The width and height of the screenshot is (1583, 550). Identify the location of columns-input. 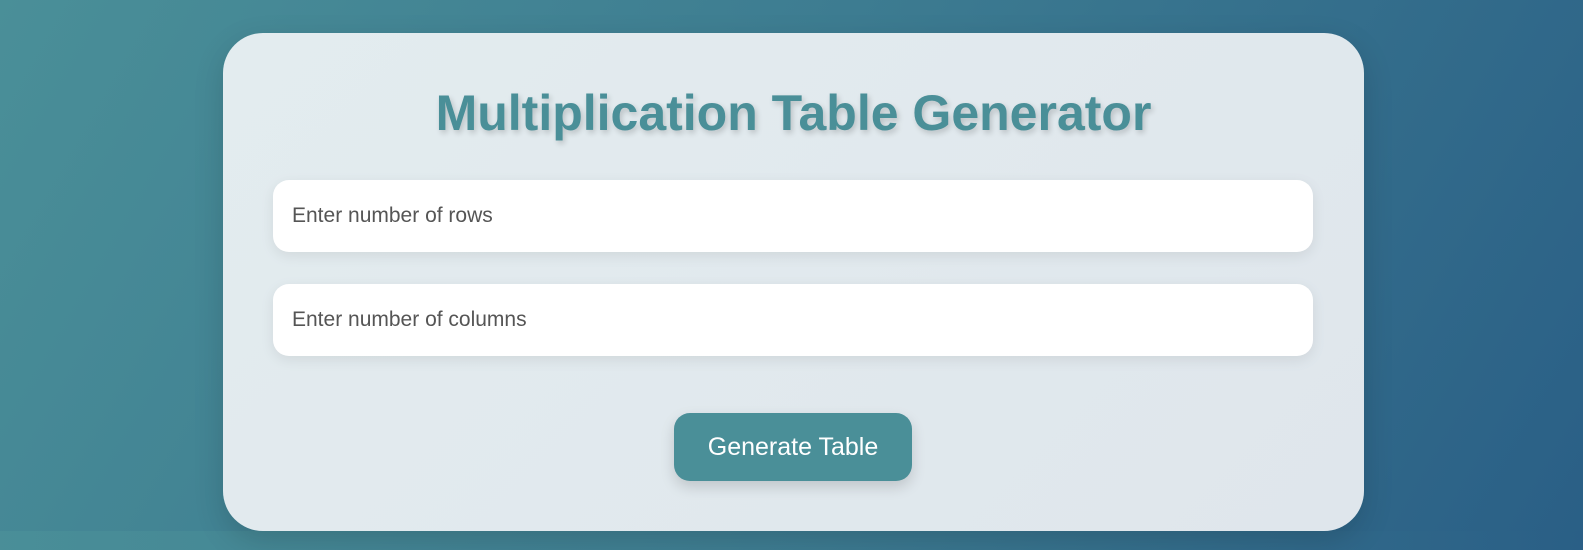
(793, 320).